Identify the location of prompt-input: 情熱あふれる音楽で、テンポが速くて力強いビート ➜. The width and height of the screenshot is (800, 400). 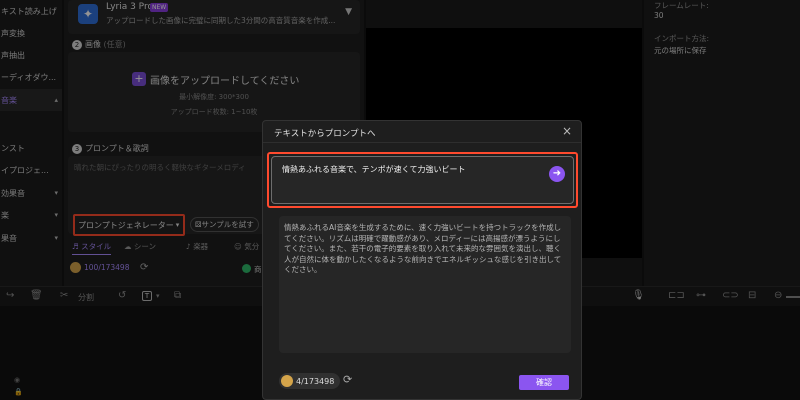
(422, 180).